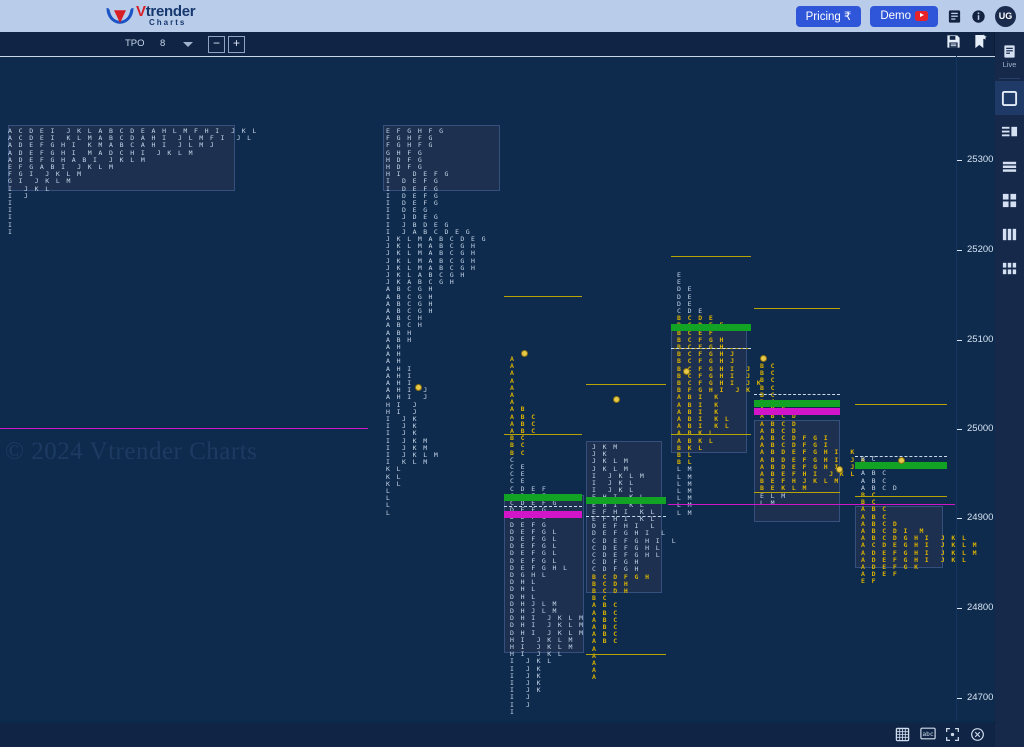 The image size is (1024, 747). What do you see at coordinates (953, 735) in the screenshot?
I see `crosshair-icon` at bounding box center [953, 735].